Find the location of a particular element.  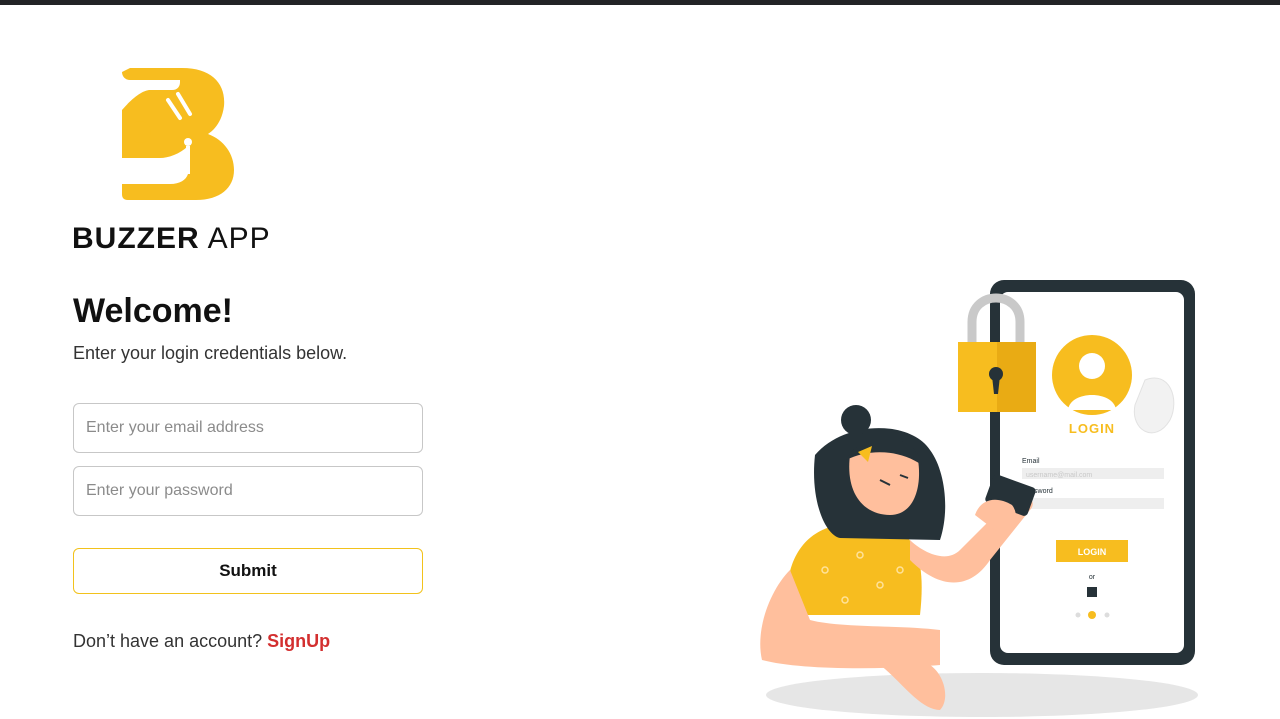

phone-or-text: or is located at coordinates (1092, 577).